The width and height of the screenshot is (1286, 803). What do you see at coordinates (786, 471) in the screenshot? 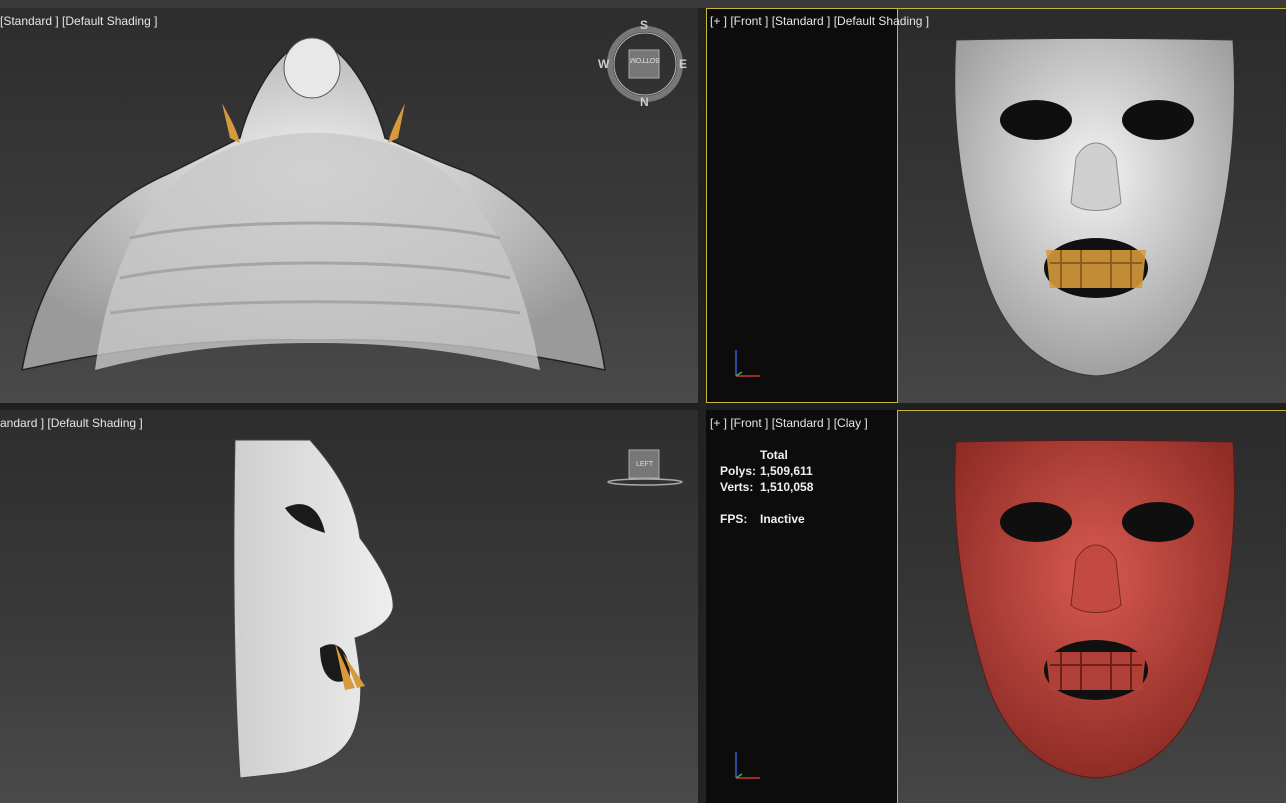
I see `polys-value: 1,509,611` at bounding box center [786, 471].